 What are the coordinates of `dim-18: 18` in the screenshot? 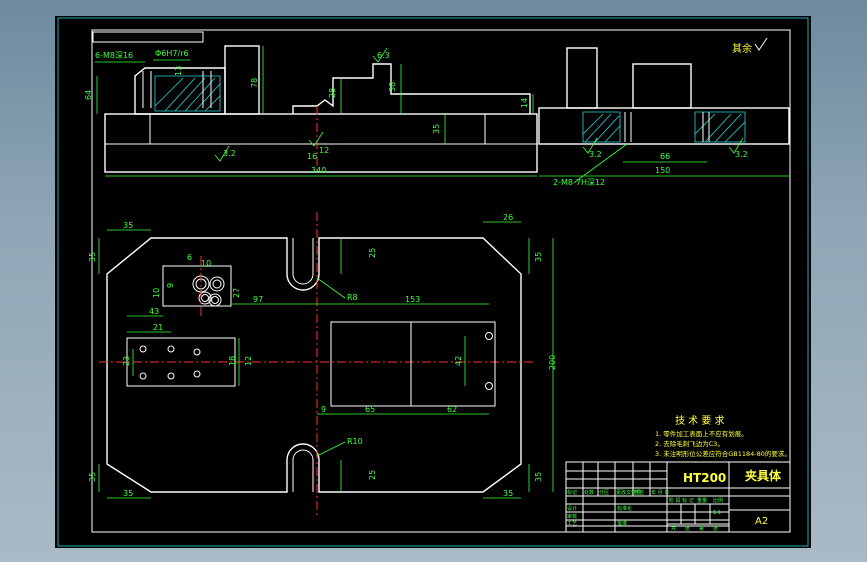 It's located at (232, 361).